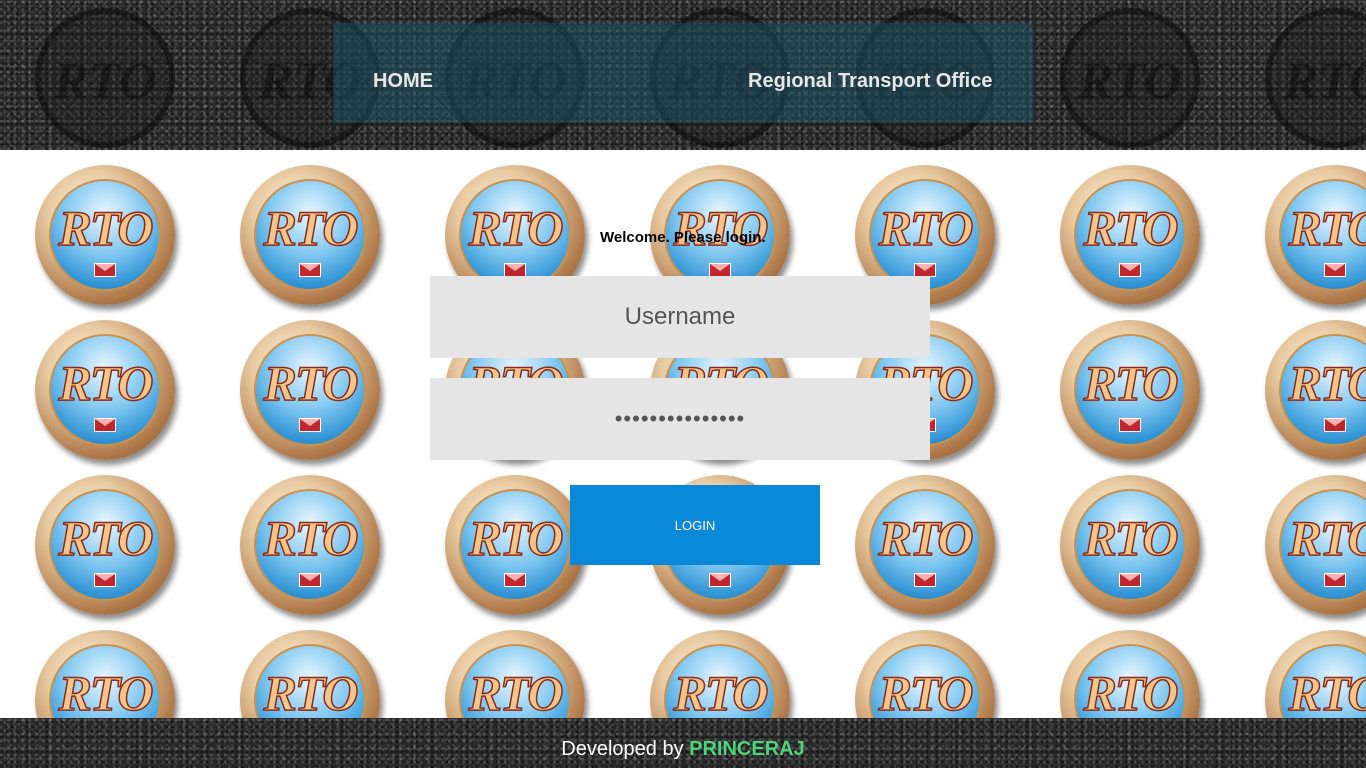  Describe the element at coordinates (403, 81) in the screenshot. I see `nav-home-link: HOME` at that location.